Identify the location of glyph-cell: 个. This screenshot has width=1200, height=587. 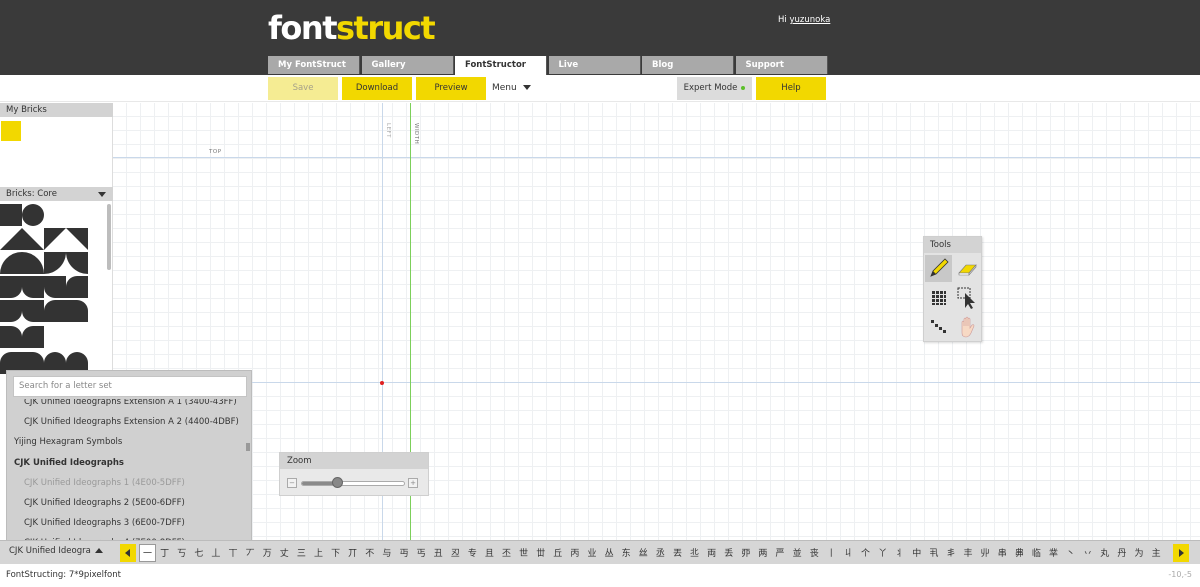
(865, 553).